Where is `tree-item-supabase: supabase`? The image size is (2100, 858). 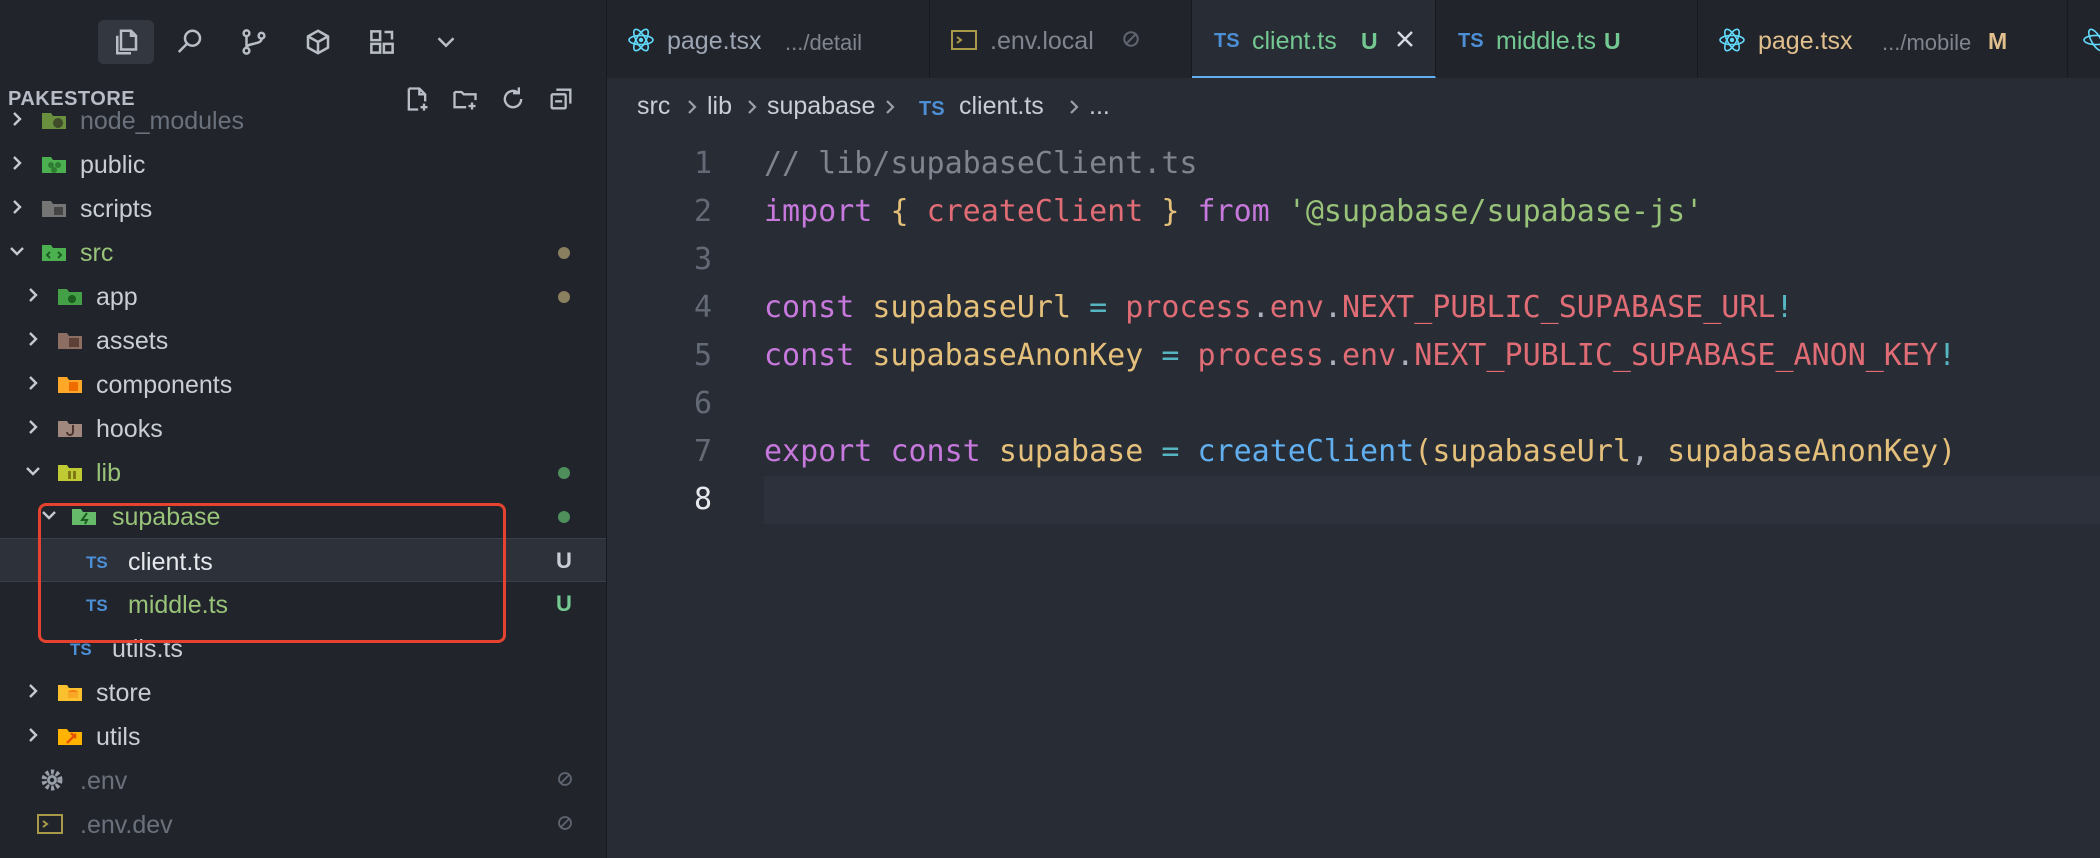 tree-item-supabase: supabase is located at coordinates (303, 516).